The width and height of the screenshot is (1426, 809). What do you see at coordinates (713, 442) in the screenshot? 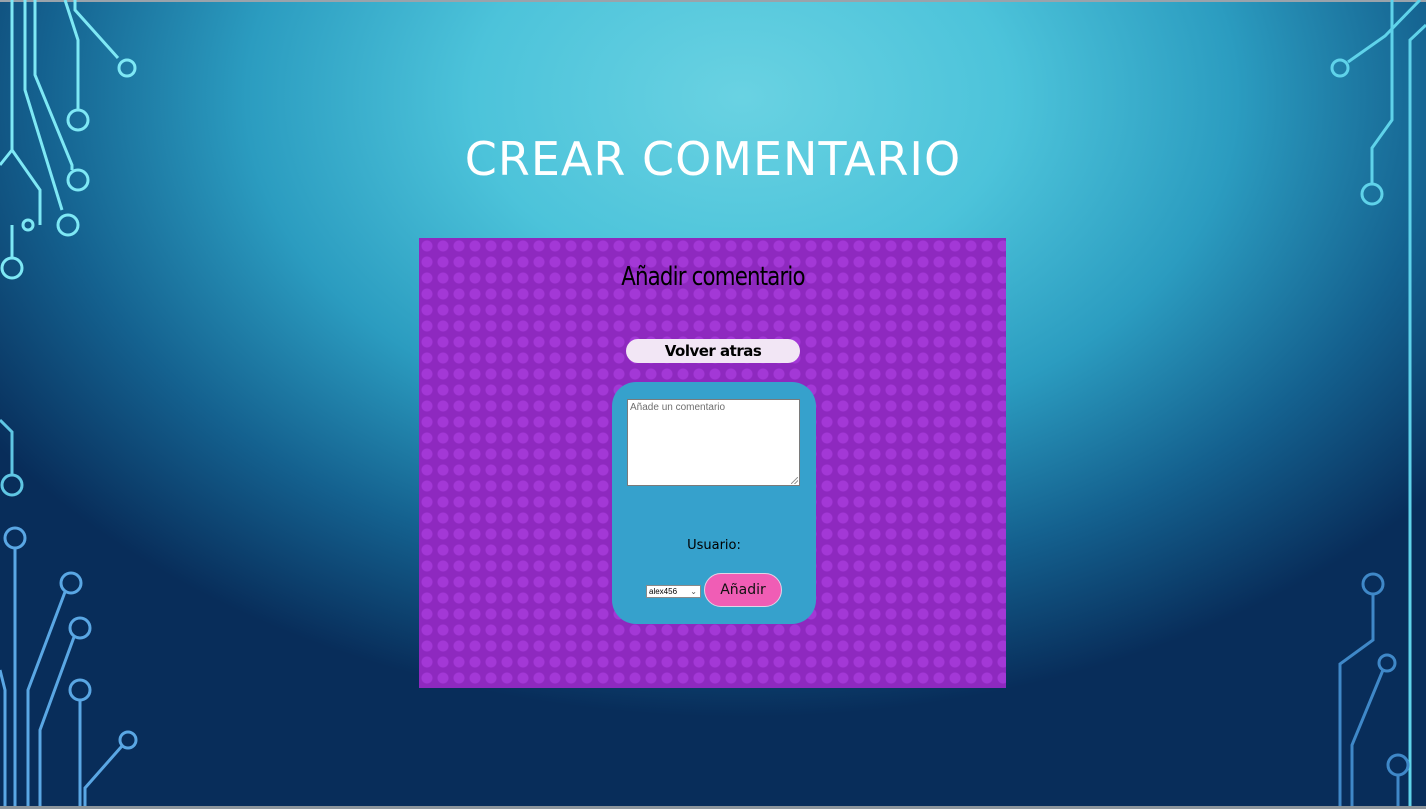
I see `comment-textarea: Añade un comentario` at bounding box center [713, 442].